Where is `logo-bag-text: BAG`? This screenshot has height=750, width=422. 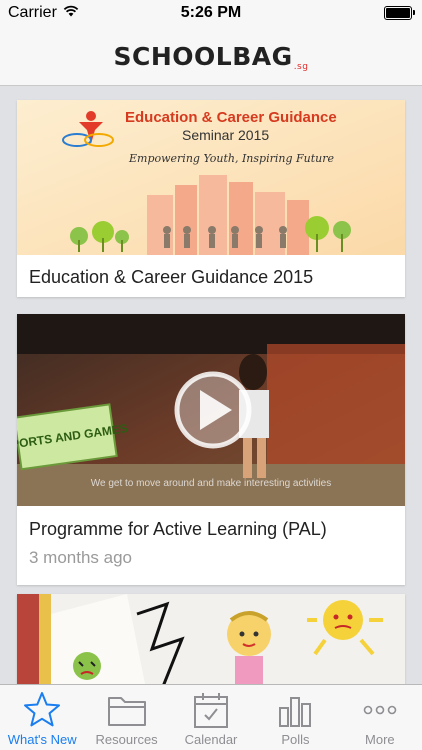 logo-bag-text: BAG is located at coordinates (262, 56).